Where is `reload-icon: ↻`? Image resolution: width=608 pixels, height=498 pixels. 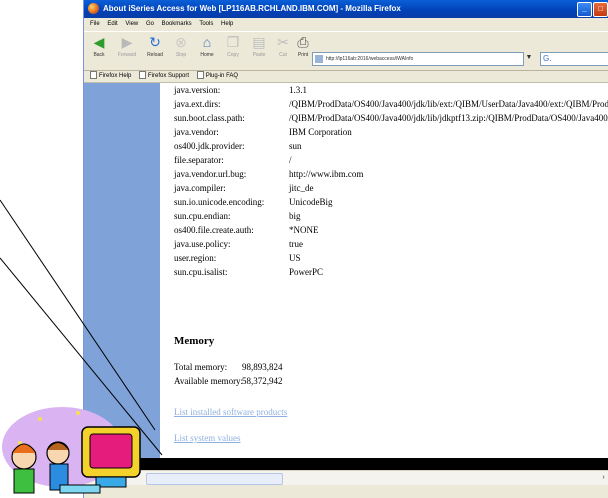
reload-icon: ↻ is located at coordinates (155, 42).